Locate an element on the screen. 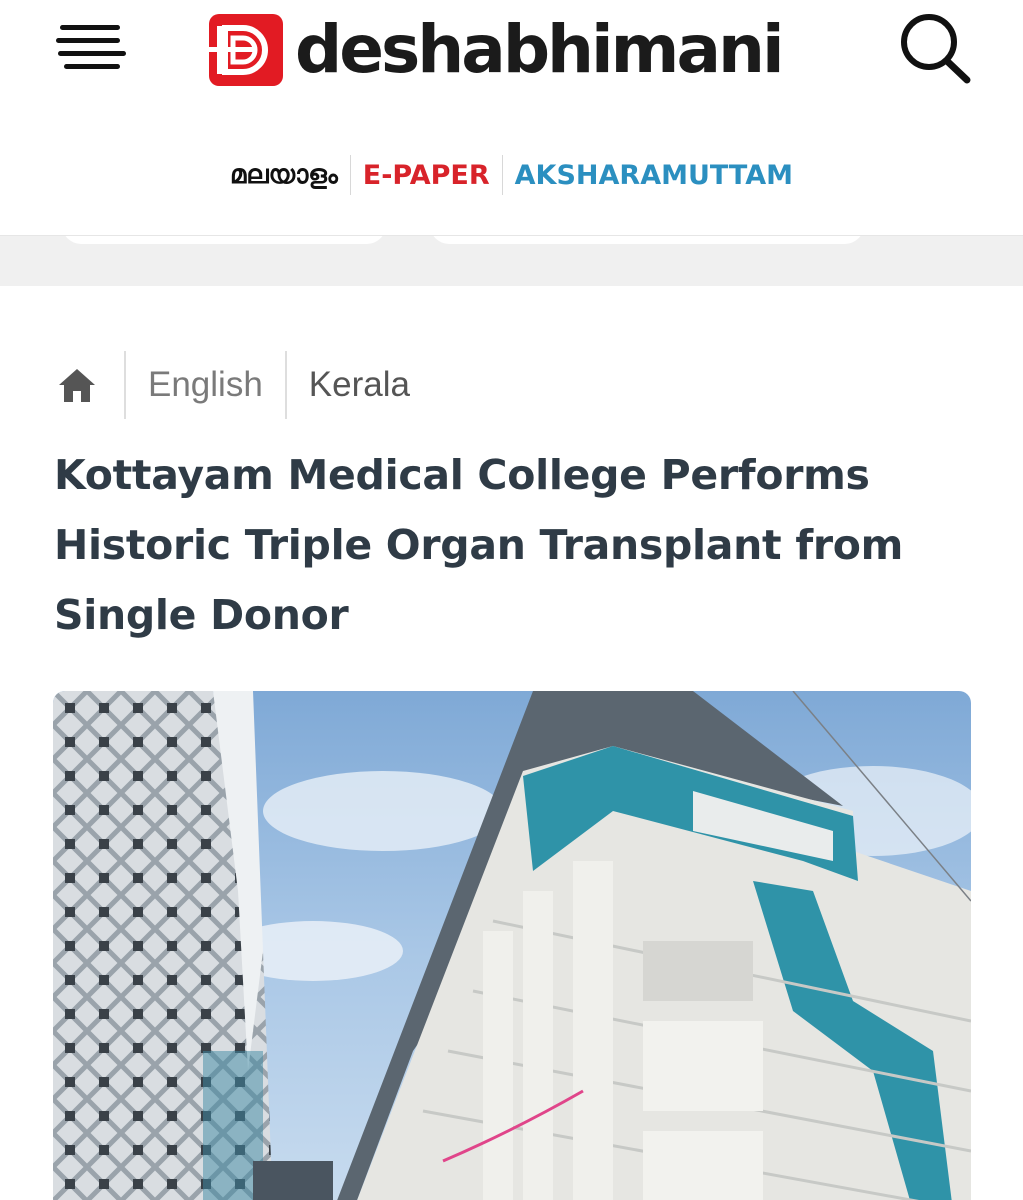  breadcrumb-english: English is located at coordinates (205, 385).